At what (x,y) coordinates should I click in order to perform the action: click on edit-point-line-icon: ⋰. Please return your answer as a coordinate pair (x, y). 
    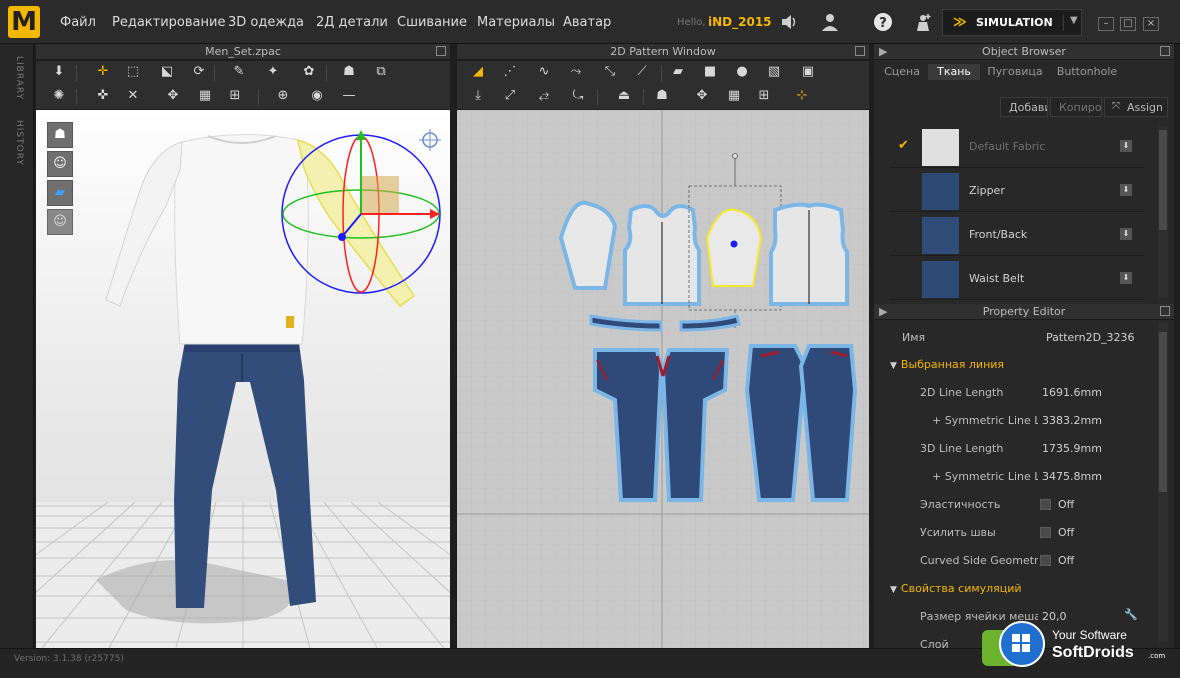
    Looking at the image, I should click on (510, 72).